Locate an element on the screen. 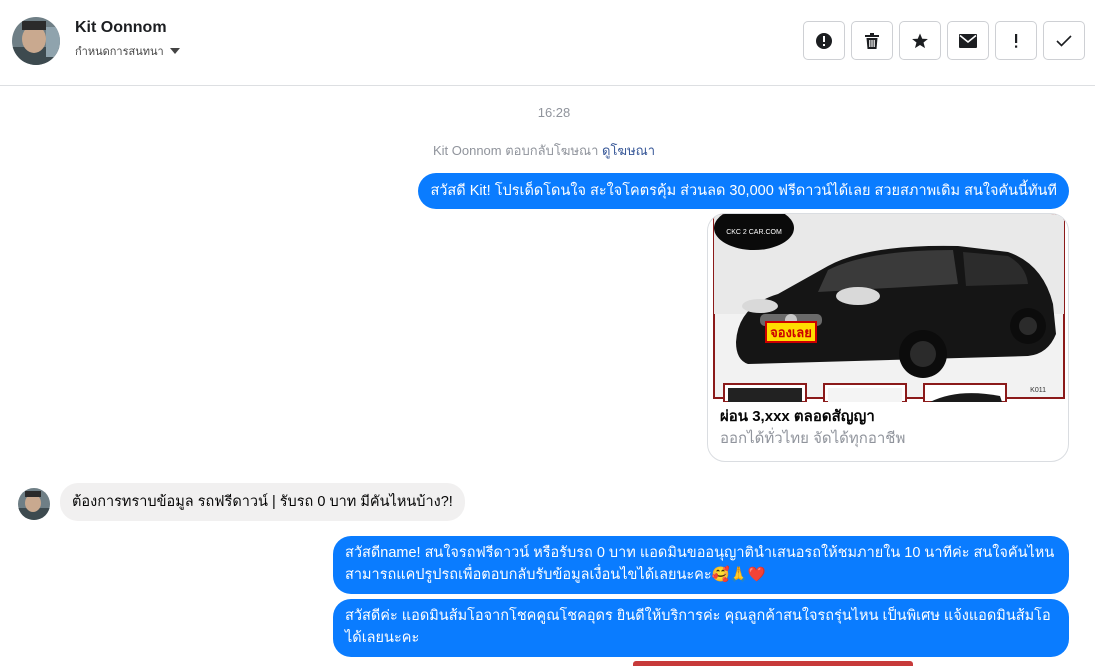 The width and height of the screenshot is (1095, 666). sender-avatar is located at coordinates (34, 504).